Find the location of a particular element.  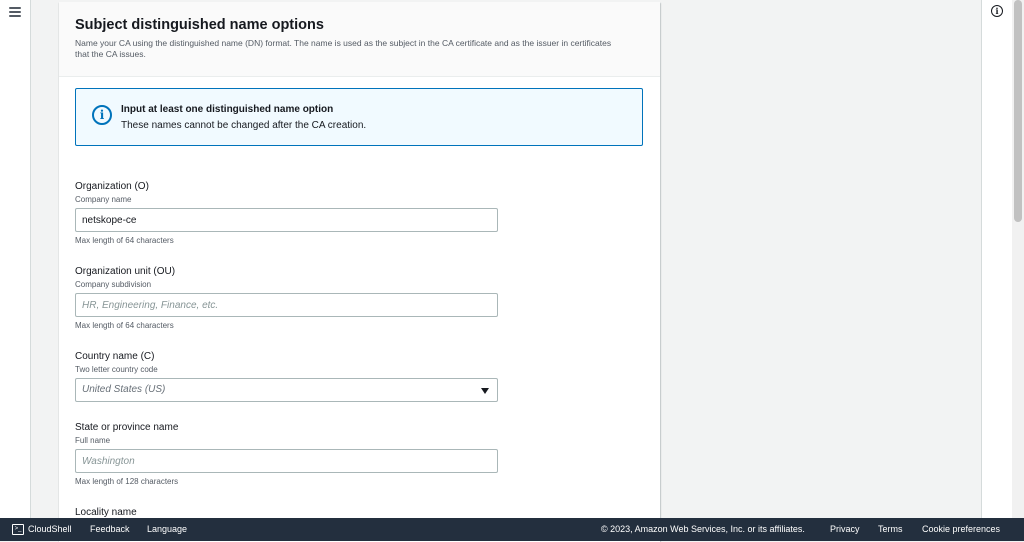

cookie-preferences-link: Cookie preferences is located at coordinates (961, 529).